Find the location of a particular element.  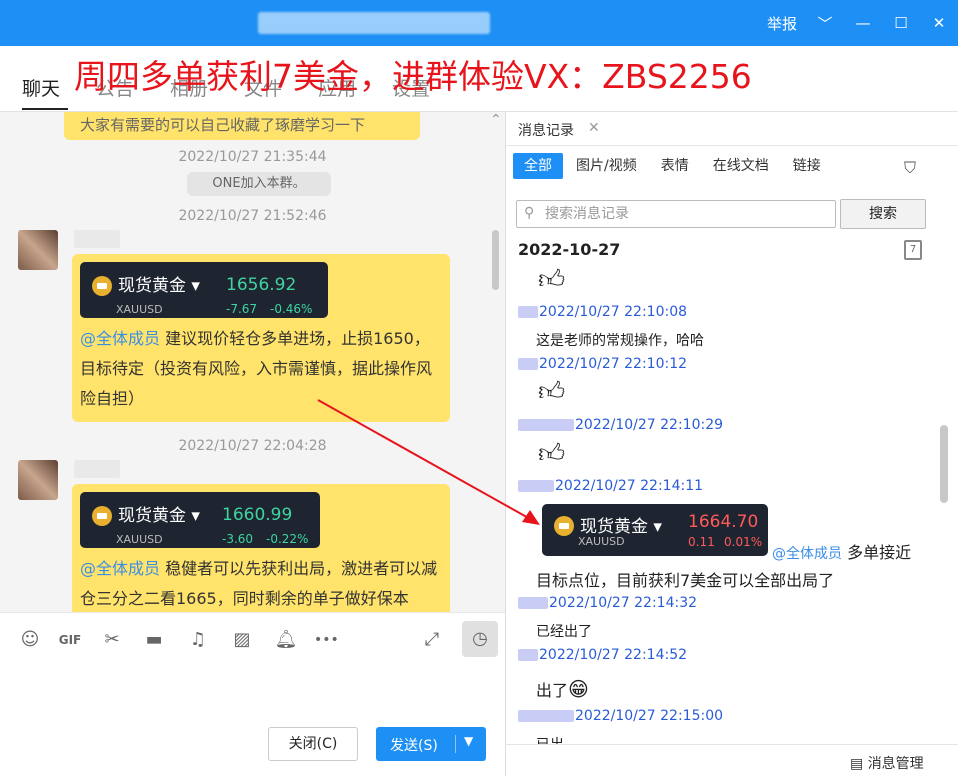

list-item: 2022/10/27 22:15:00 is located at coordinates (620, 716).